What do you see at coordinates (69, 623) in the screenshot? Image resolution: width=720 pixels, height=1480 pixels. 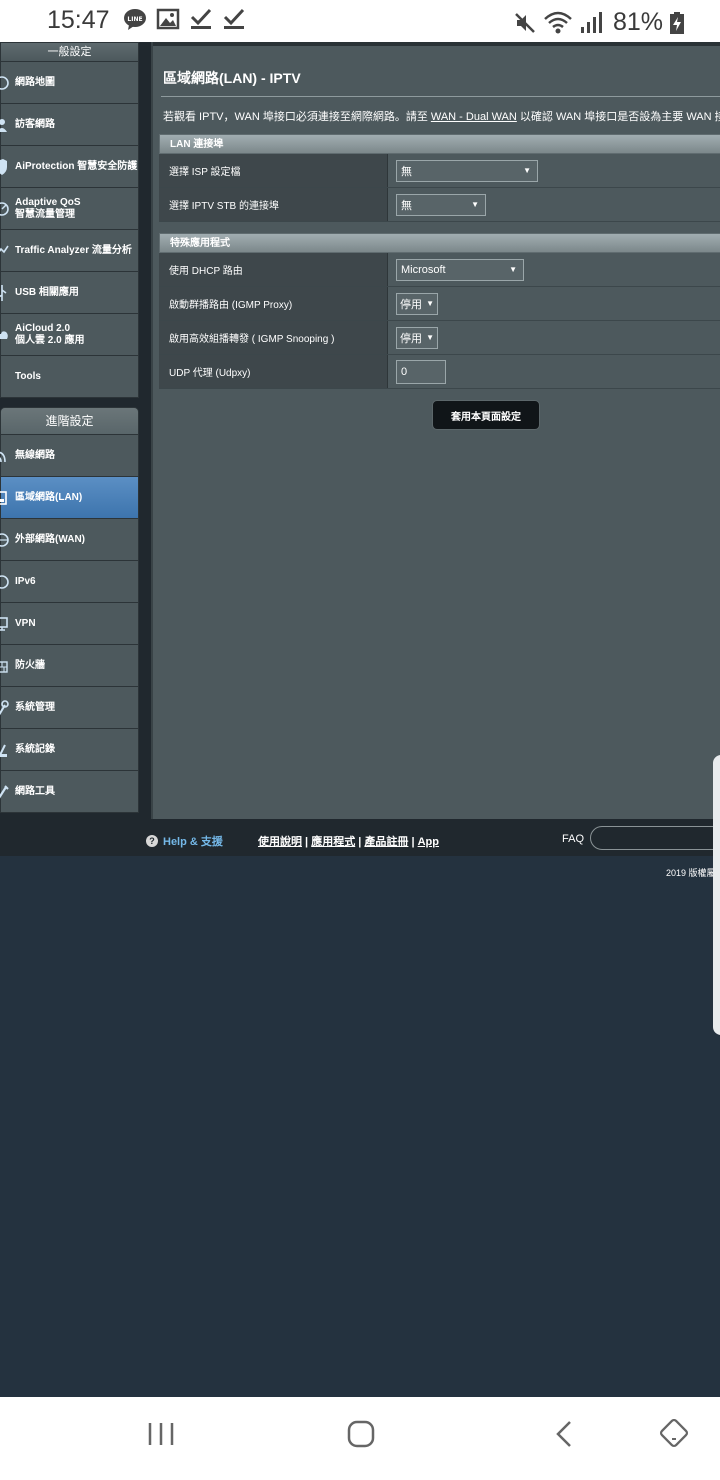 I see `sidebar-item-vpn: VPN` at bounding box center [69, 623].